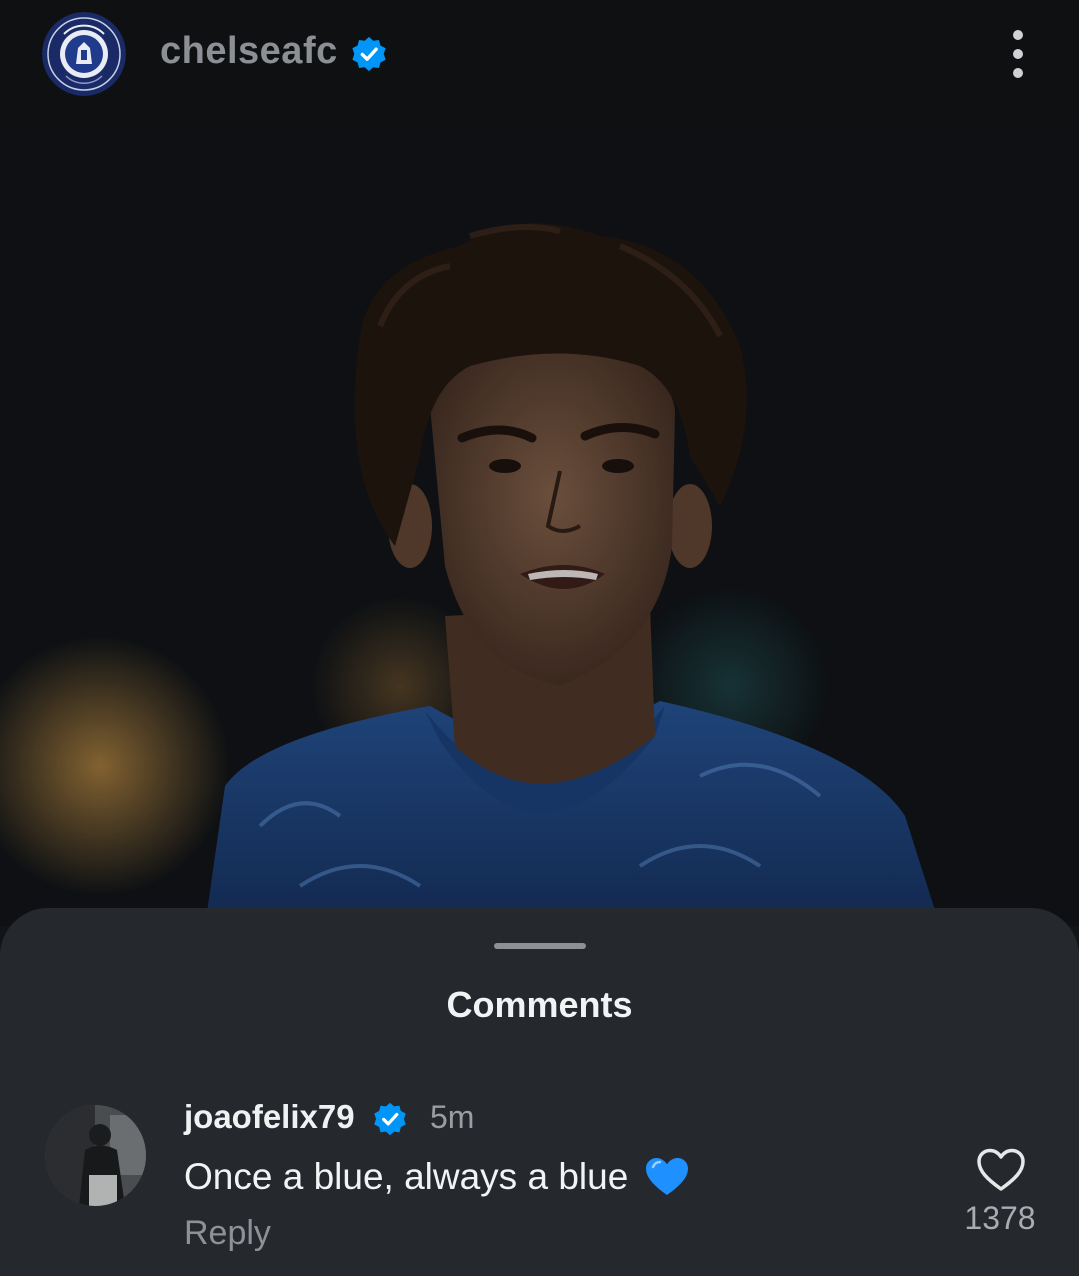  I want to click on comment-timestamp: 5m, so click(452, 1117).